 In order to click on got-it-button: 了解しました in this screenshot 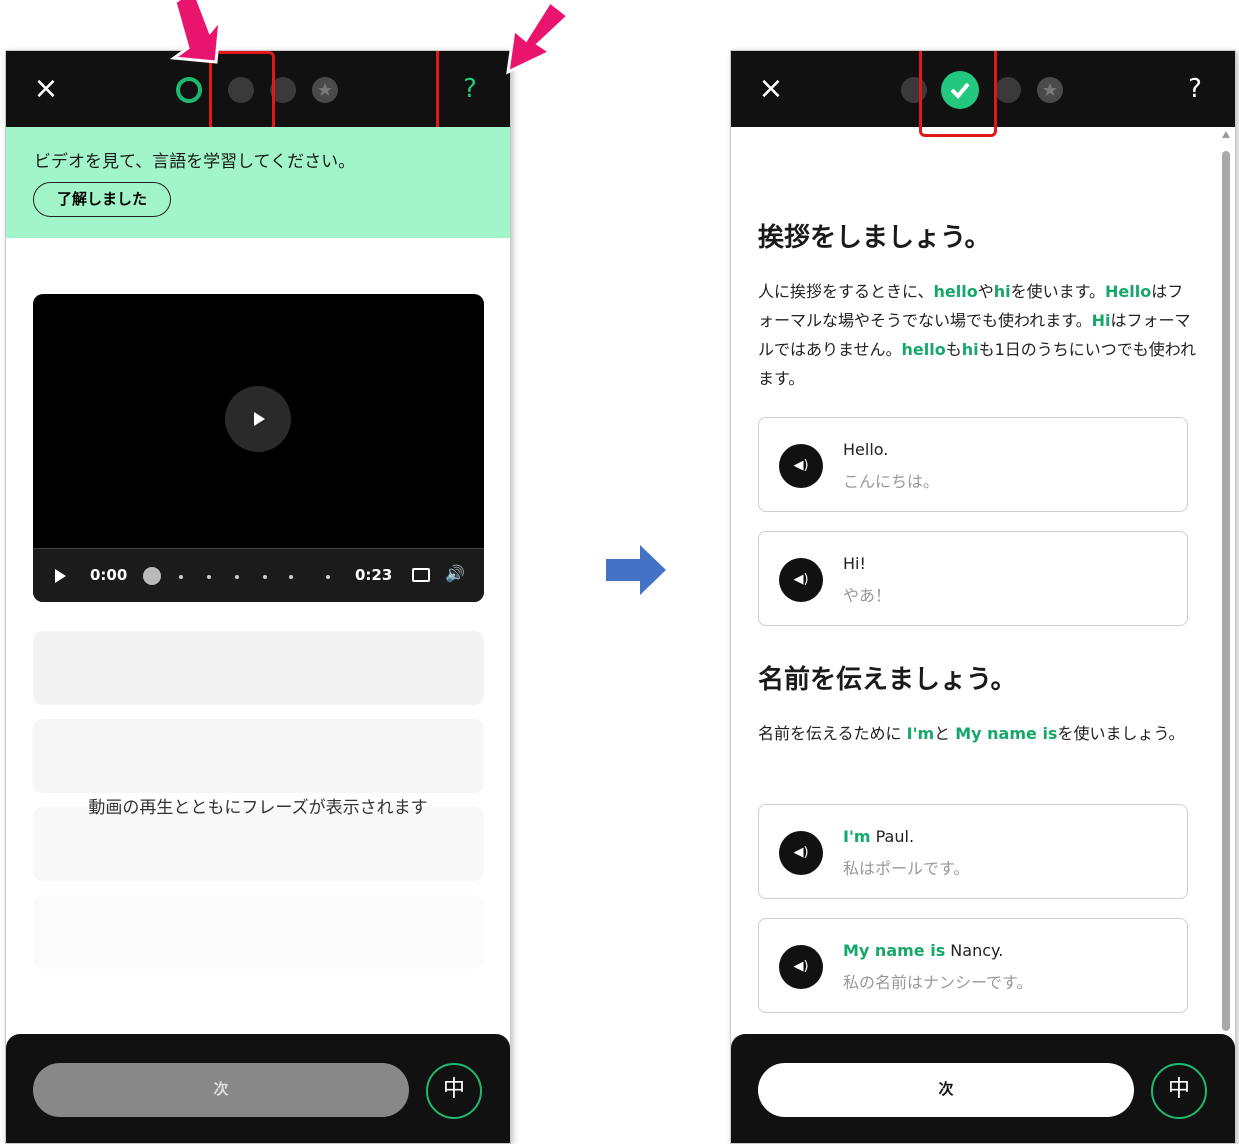, I will do `click(102, 199)`.